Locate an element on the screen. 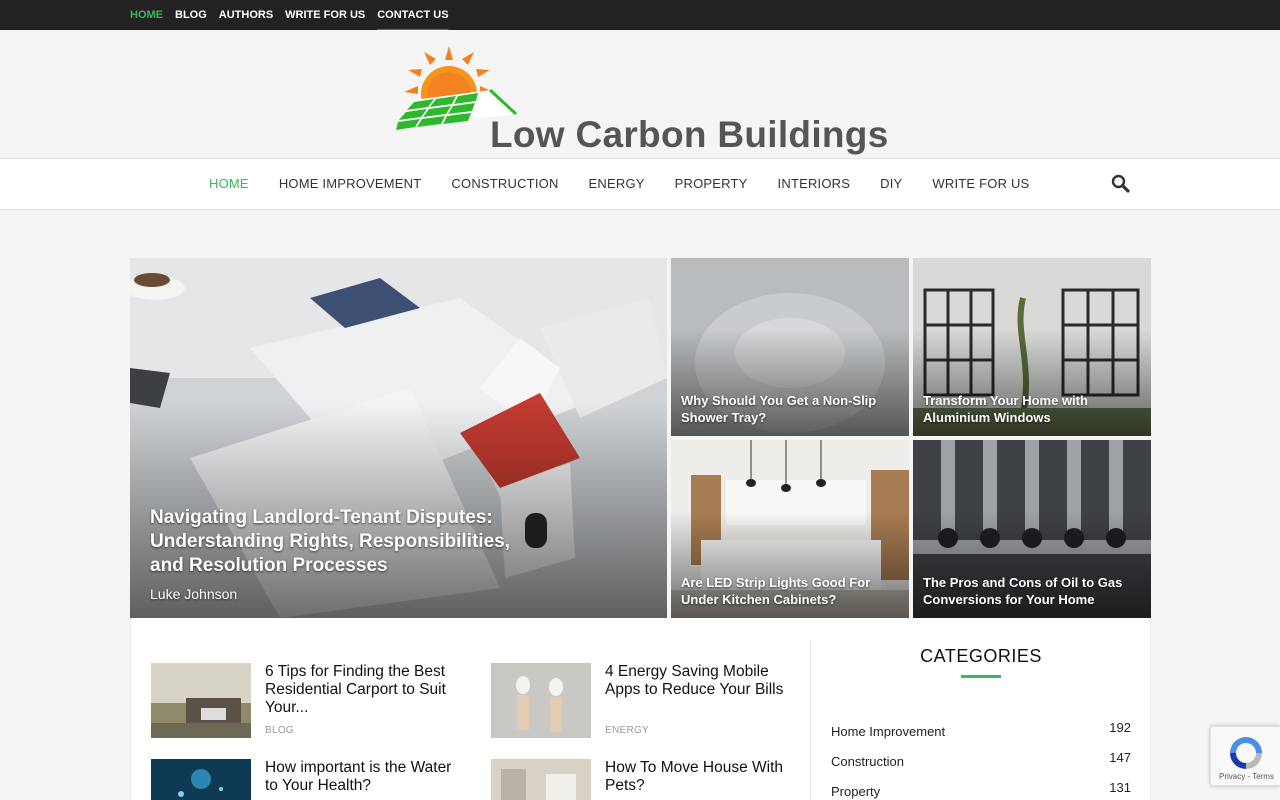 The width and height of the screenshot is (1280, 800). category-count: 147 is located at coordinates (1120, 757).